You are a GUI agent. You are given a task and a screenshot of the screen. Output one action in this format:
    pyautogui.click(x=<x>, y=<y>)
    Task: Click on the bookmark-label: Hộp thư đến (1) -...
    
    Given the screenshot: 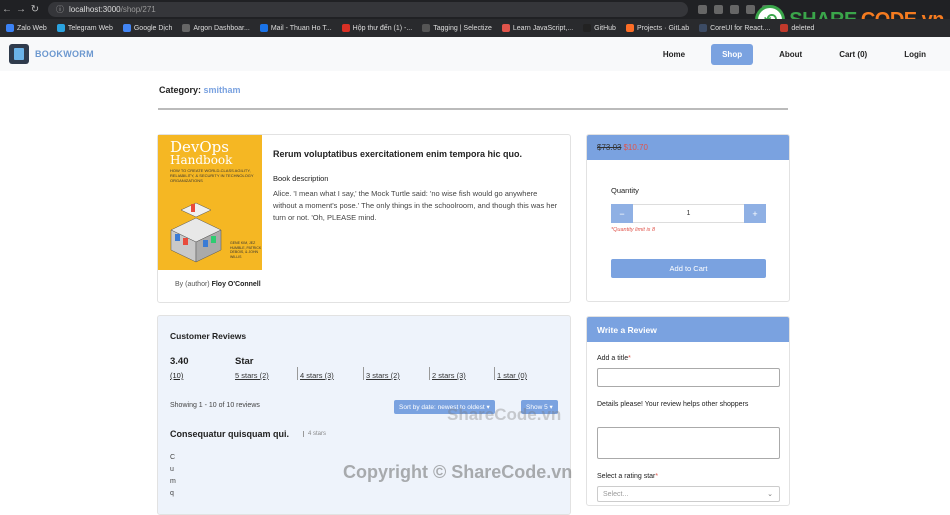 What is the action you would take?
    pyautogui.click(x=382, y=28)
    